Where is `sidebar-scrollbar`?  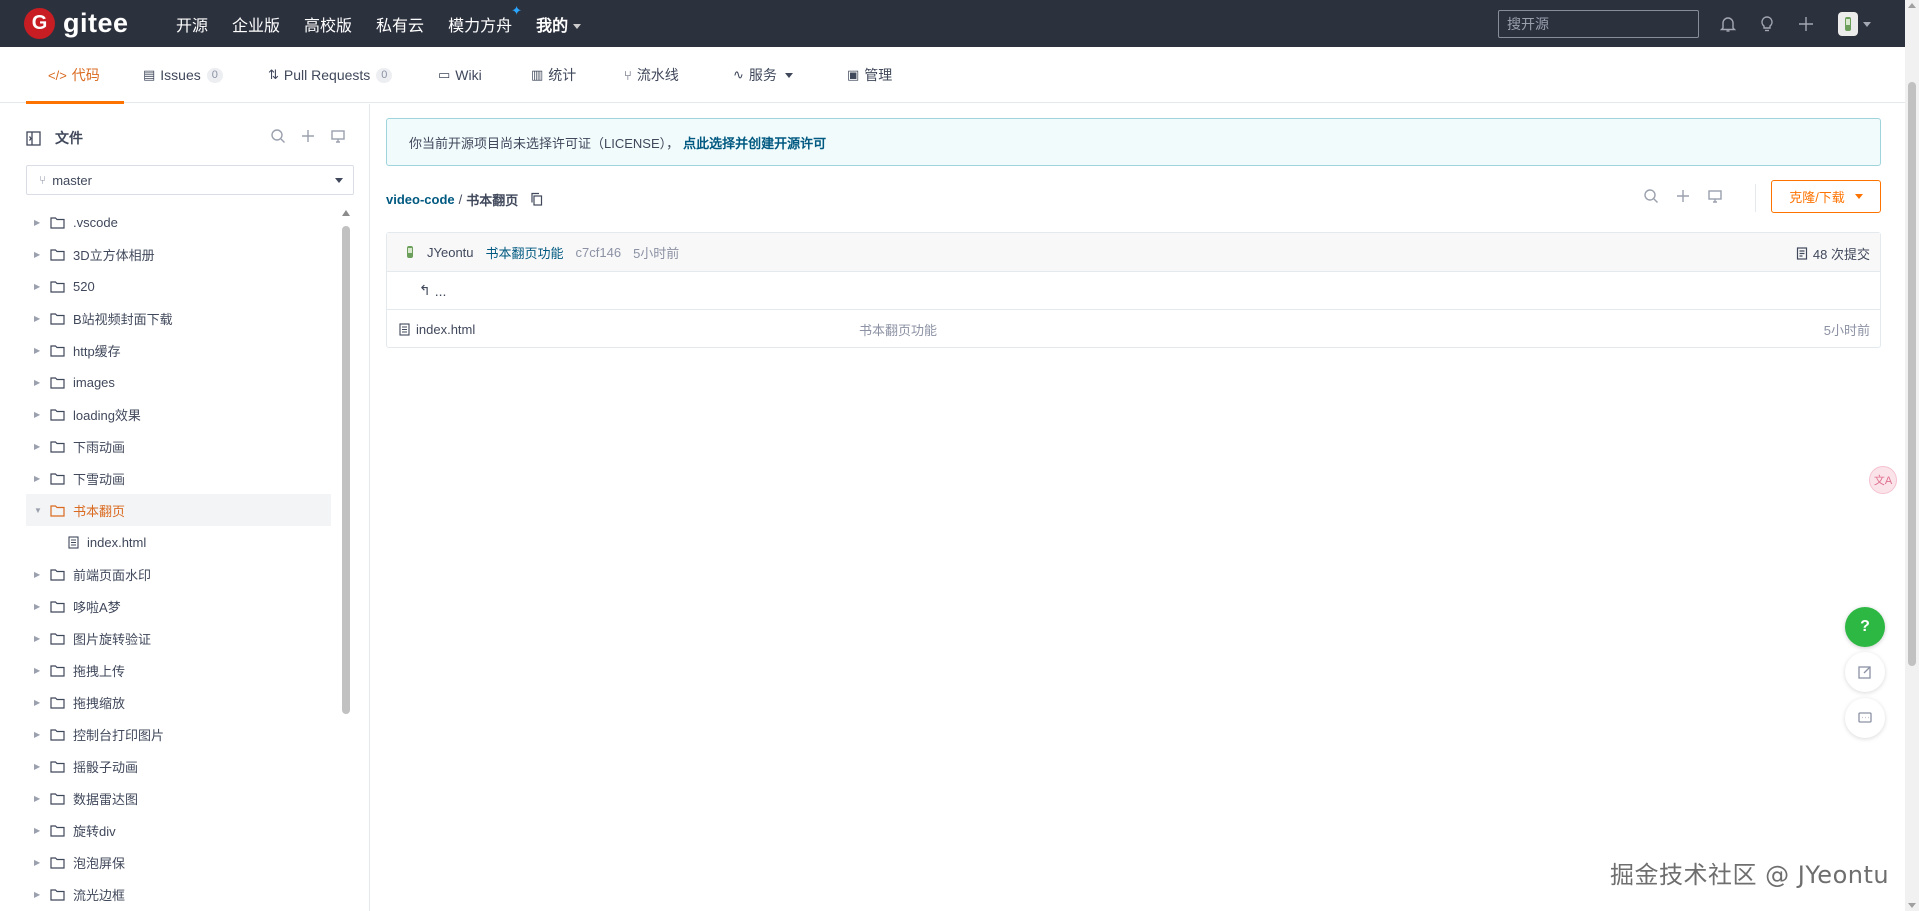
sidebar-scrollbar is located at coordinates (346, 463).